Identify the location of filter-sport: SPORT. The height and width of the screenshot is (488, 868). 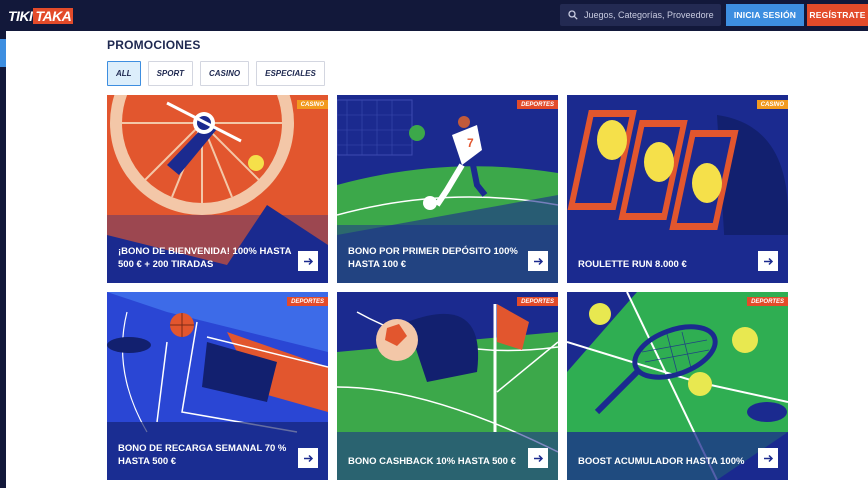
(170, 73).